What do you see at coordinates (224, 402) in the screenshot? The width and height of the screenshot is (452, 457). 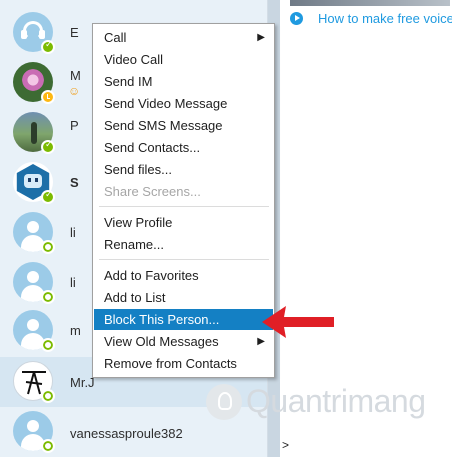 I see `watermark-logo-icon` at bounding box center [224, 402].